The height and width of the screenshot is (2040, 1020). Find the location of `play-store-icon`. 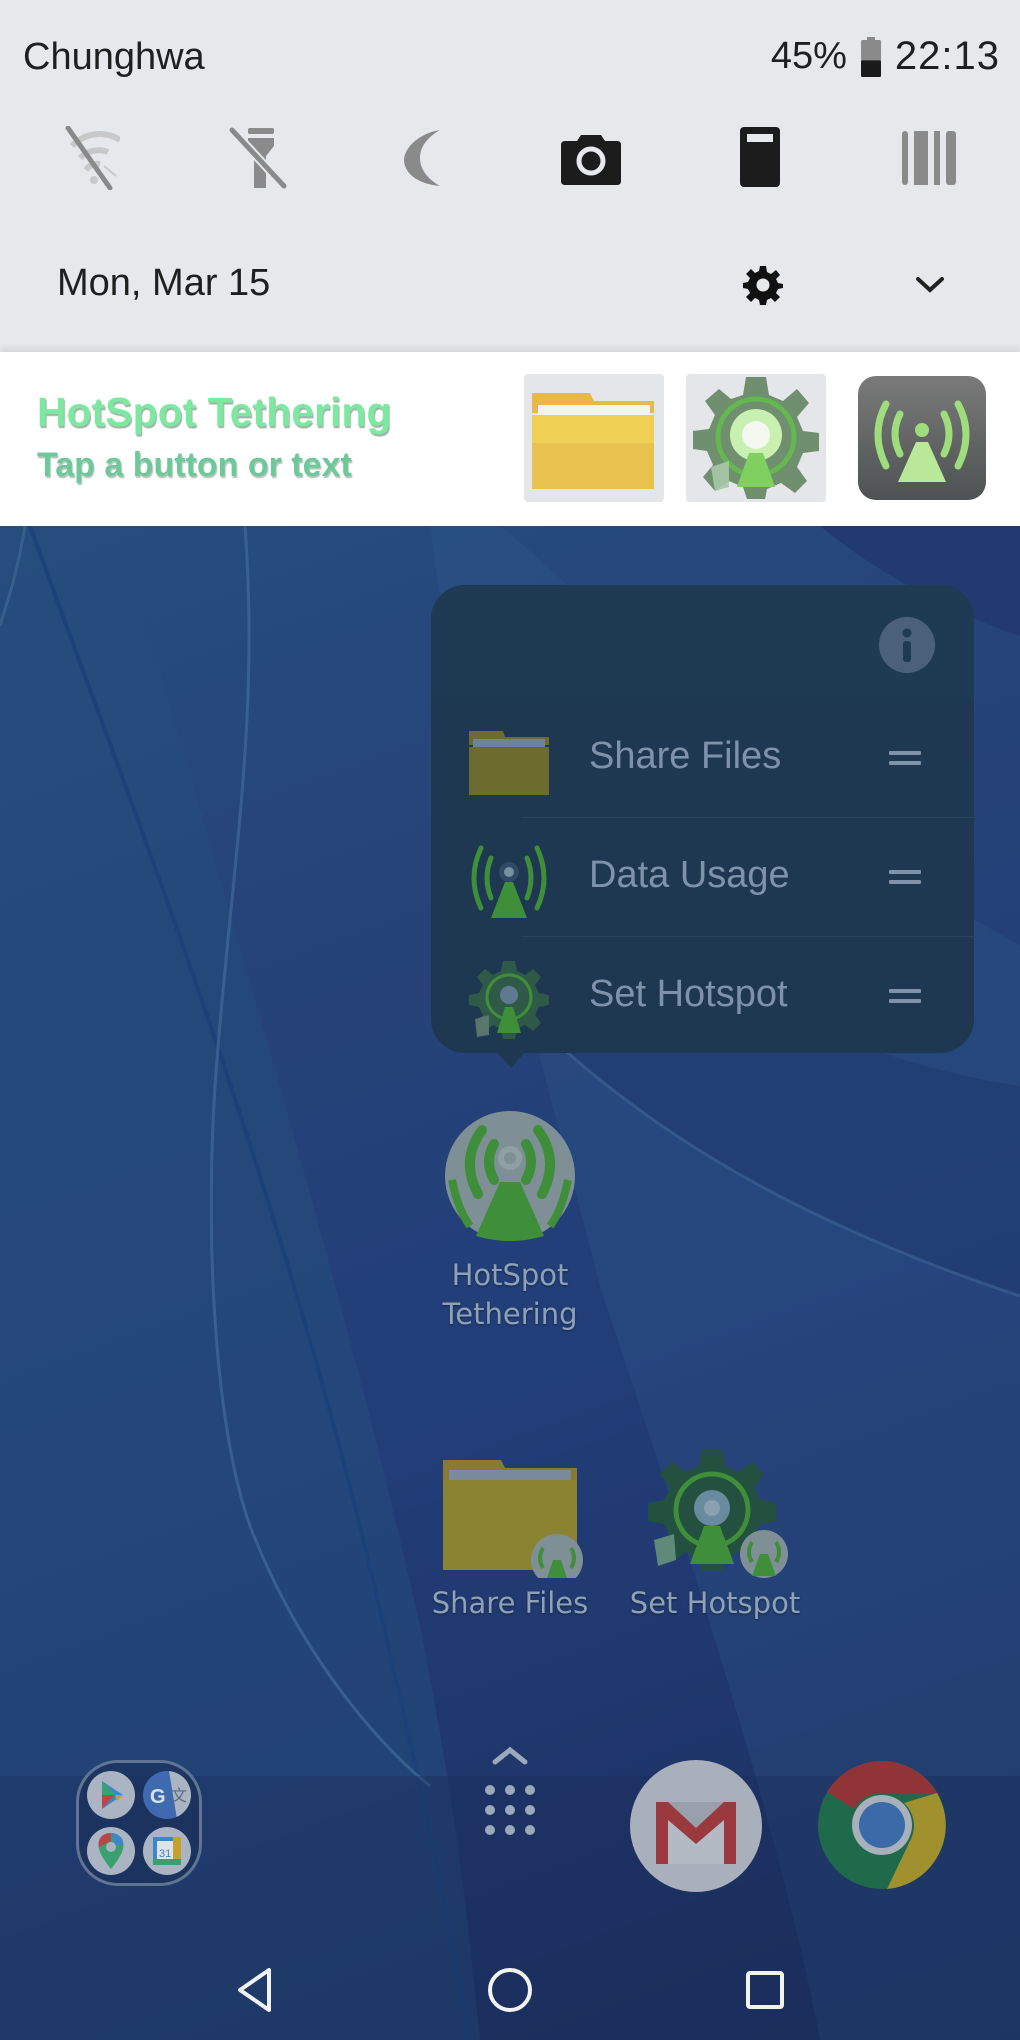

play-store-icon is located at coordinates (111, 1795).